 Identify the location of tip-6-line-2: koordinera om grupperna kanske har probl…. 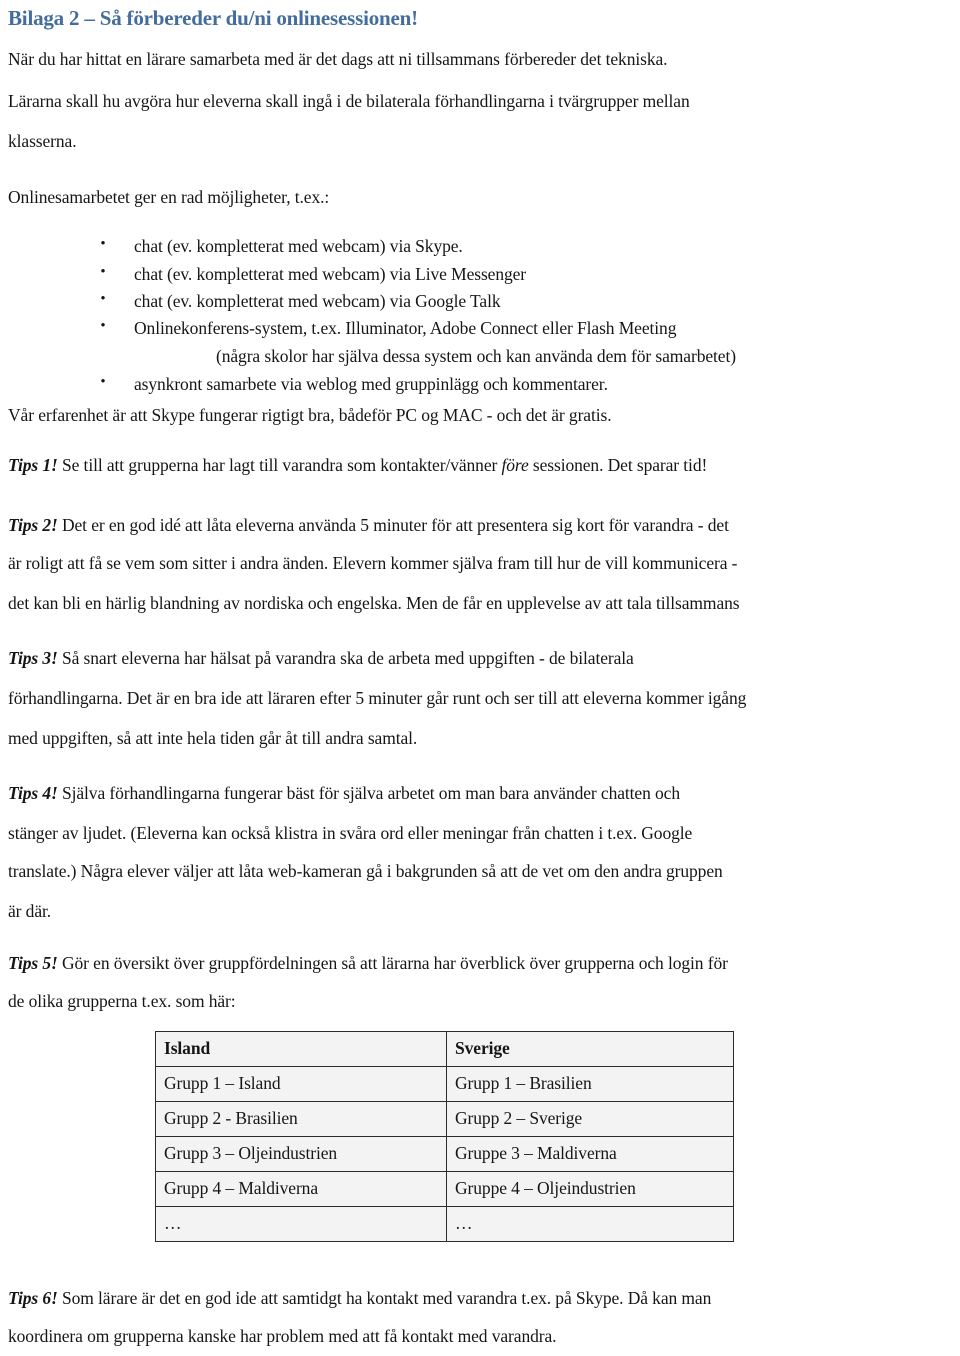
(282, 1336).